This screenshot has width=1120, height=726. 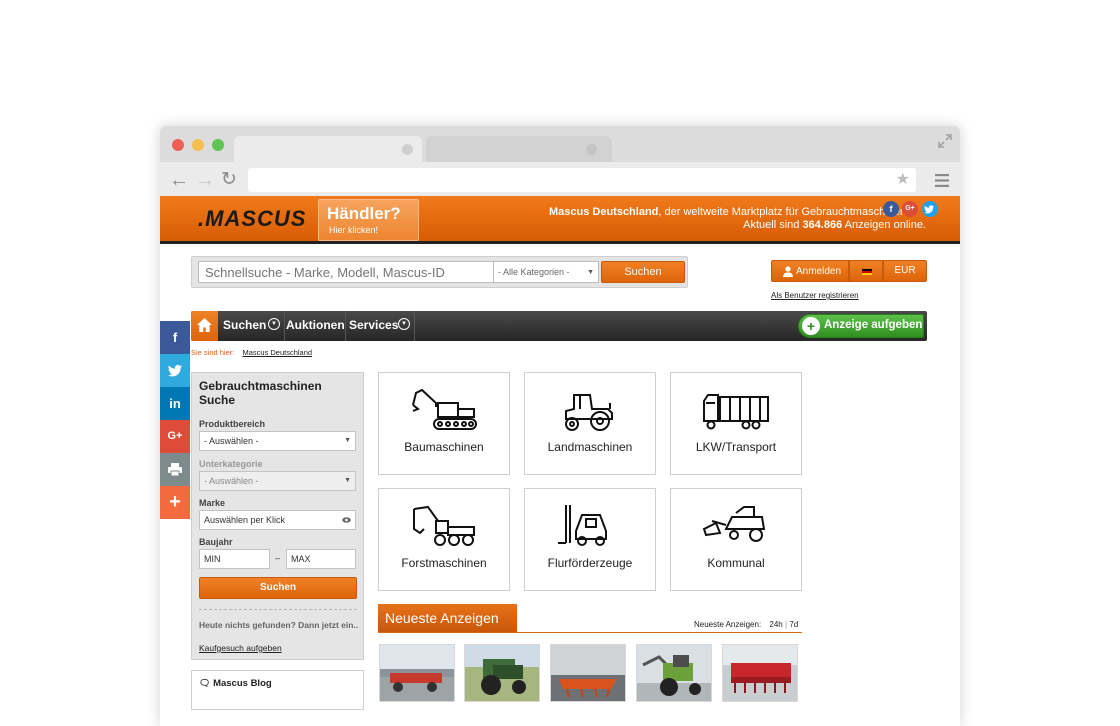 I want to click on add-listing-label: Anzeige aufgeben, so click(x=873, y=325).